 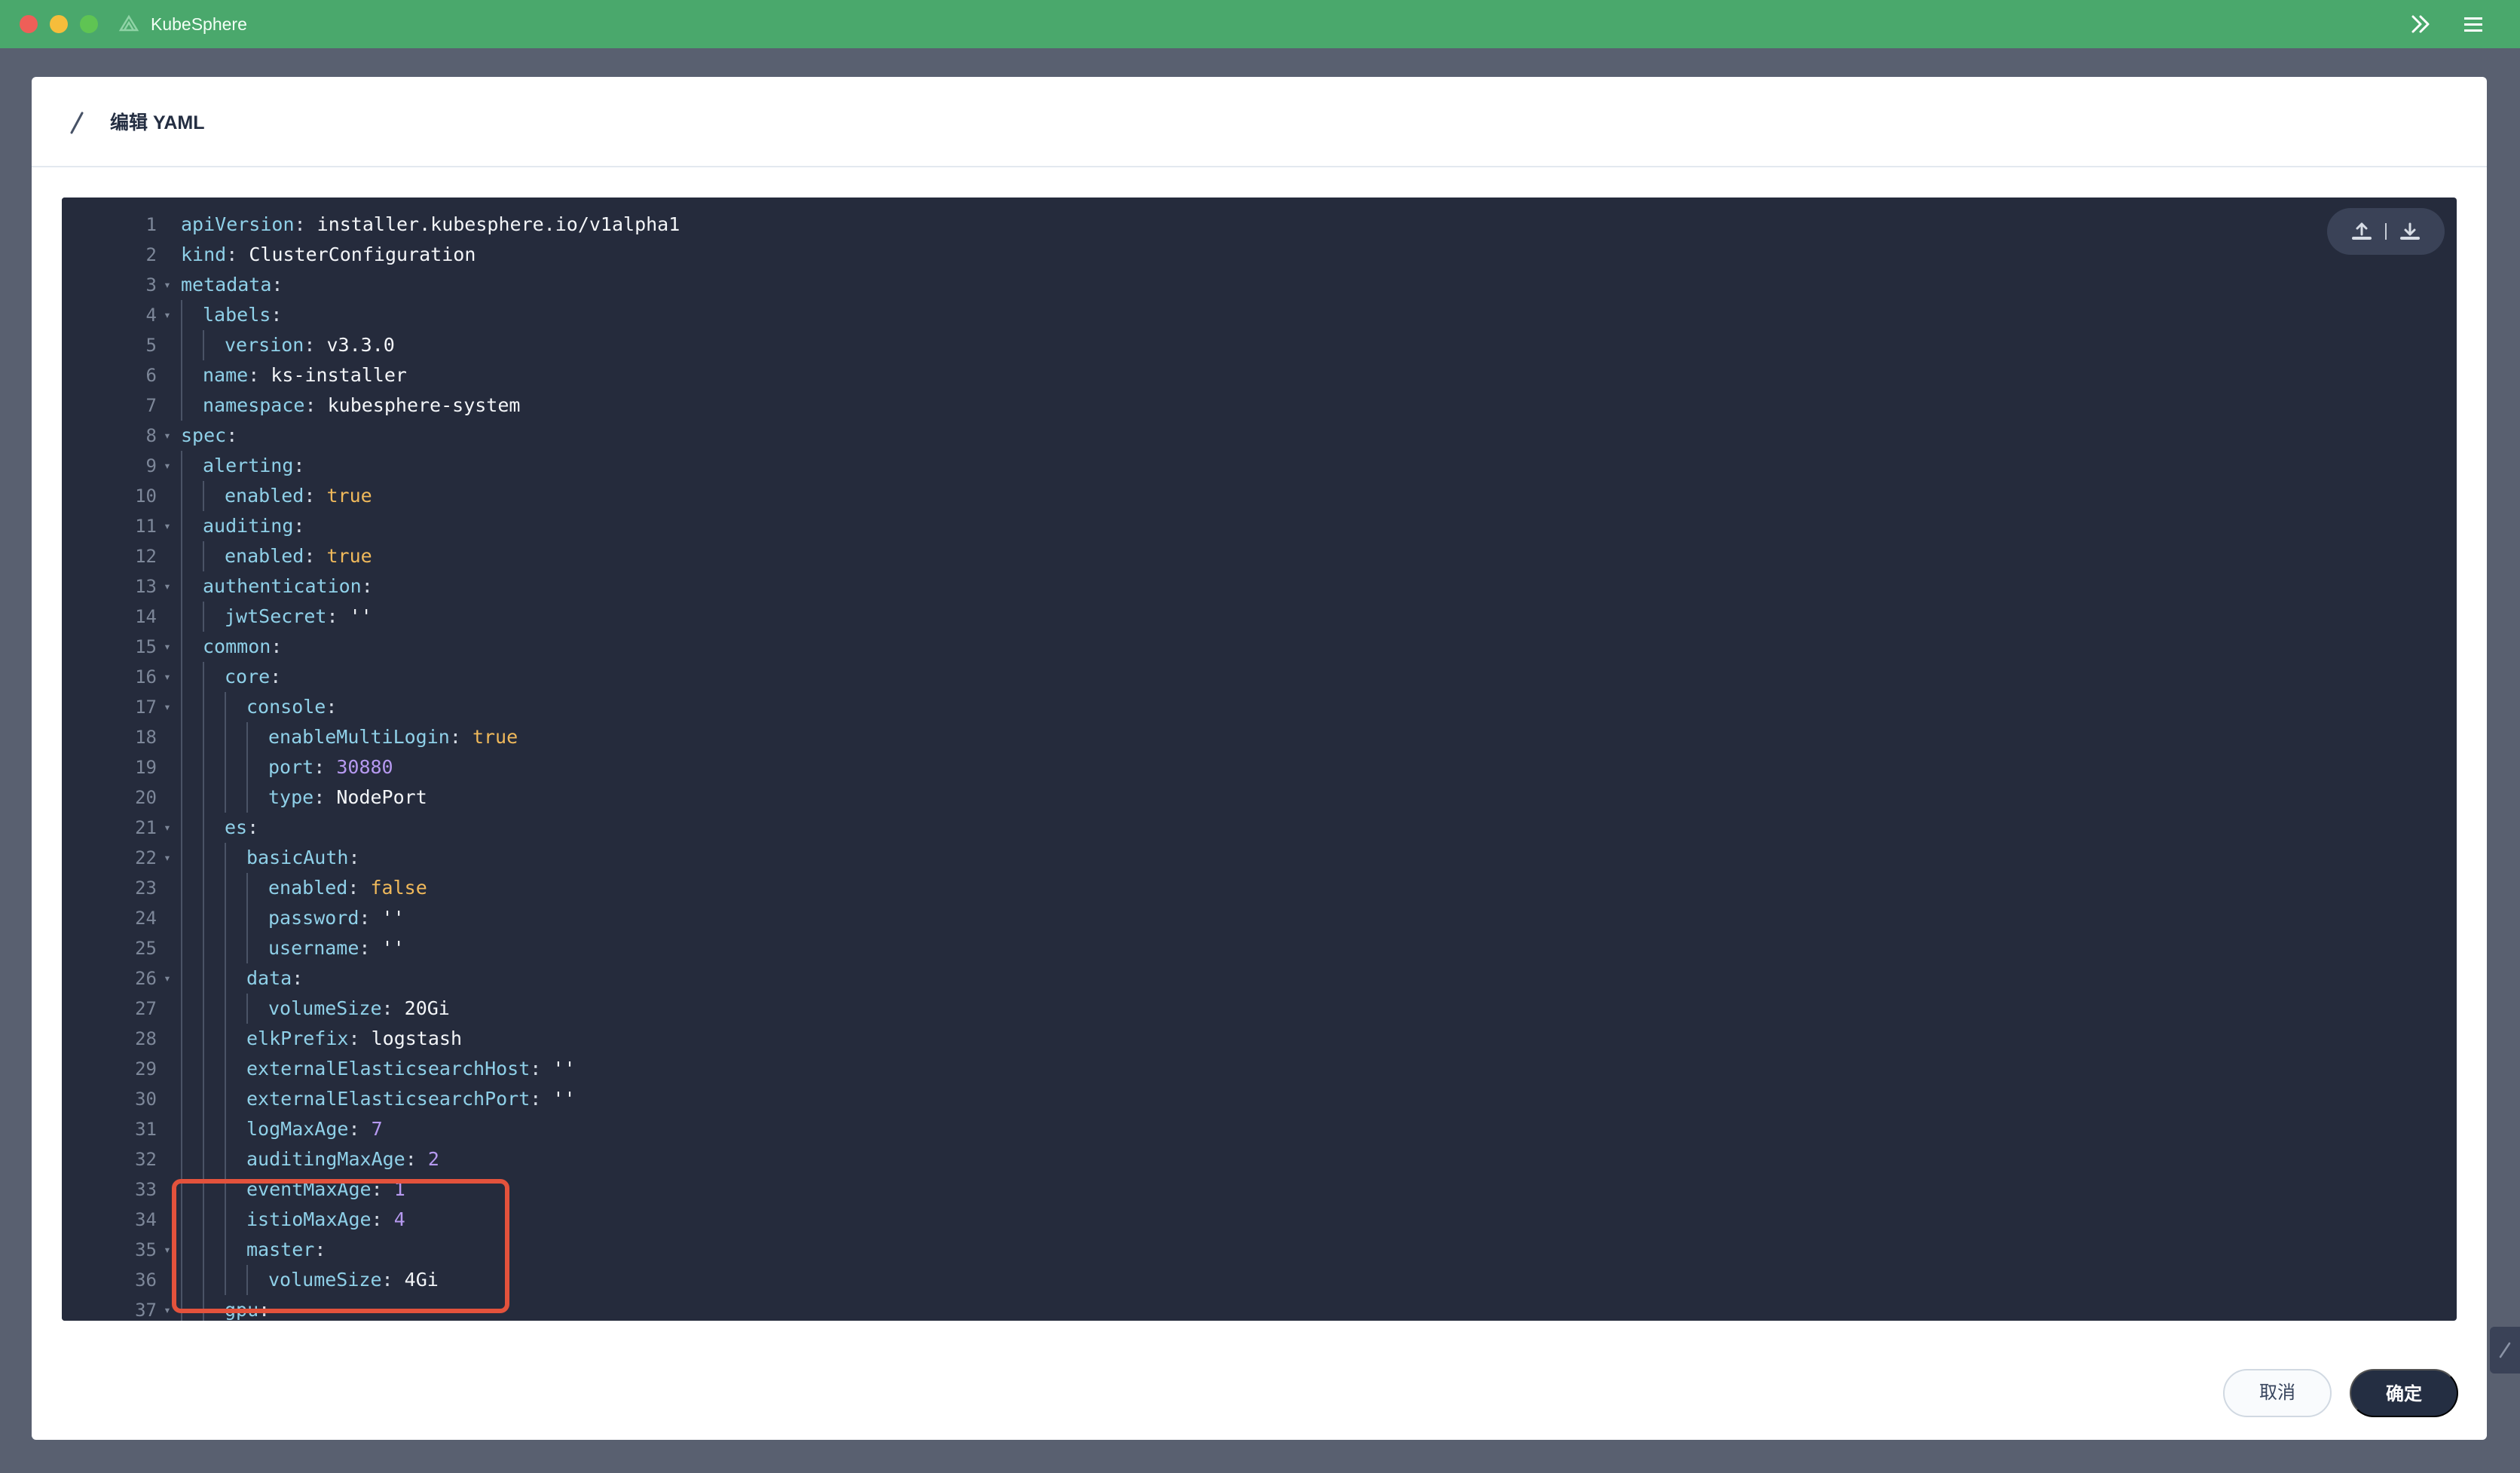 What do you see at coordinates (1259, 858) in the screenshot?
I see `code-line: 22 ▾ basicAuth:` at bounding box center [1259, 858].